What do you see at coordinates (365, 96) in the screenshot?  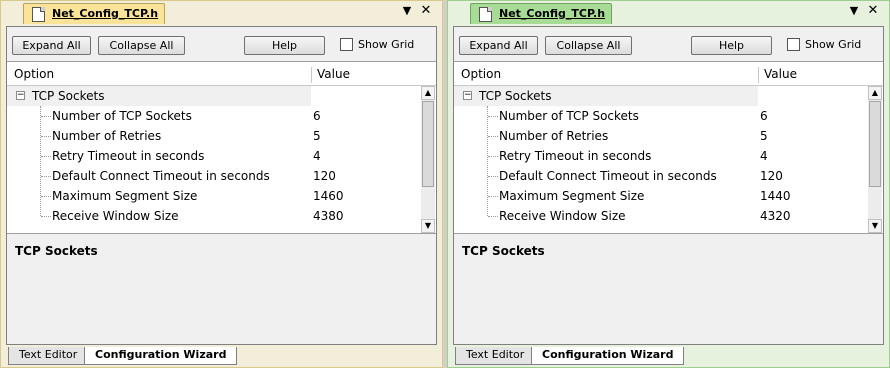 I see `group-value-cell` at bounding box center [365, 96].